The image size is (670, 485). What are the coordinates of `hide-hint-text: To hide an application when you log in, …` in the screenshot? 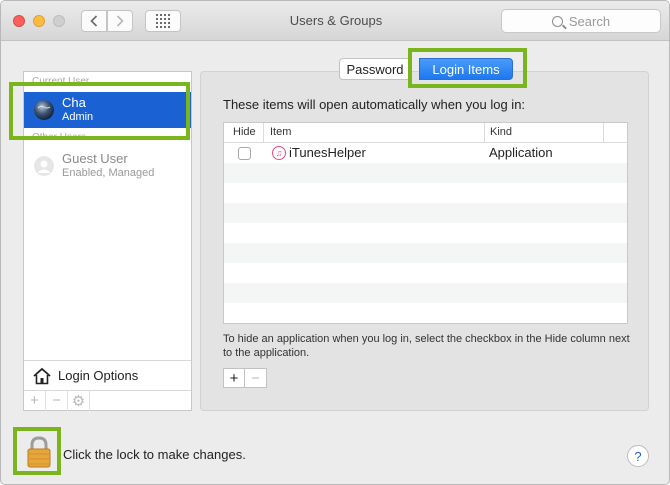 It's located at (426, 346).